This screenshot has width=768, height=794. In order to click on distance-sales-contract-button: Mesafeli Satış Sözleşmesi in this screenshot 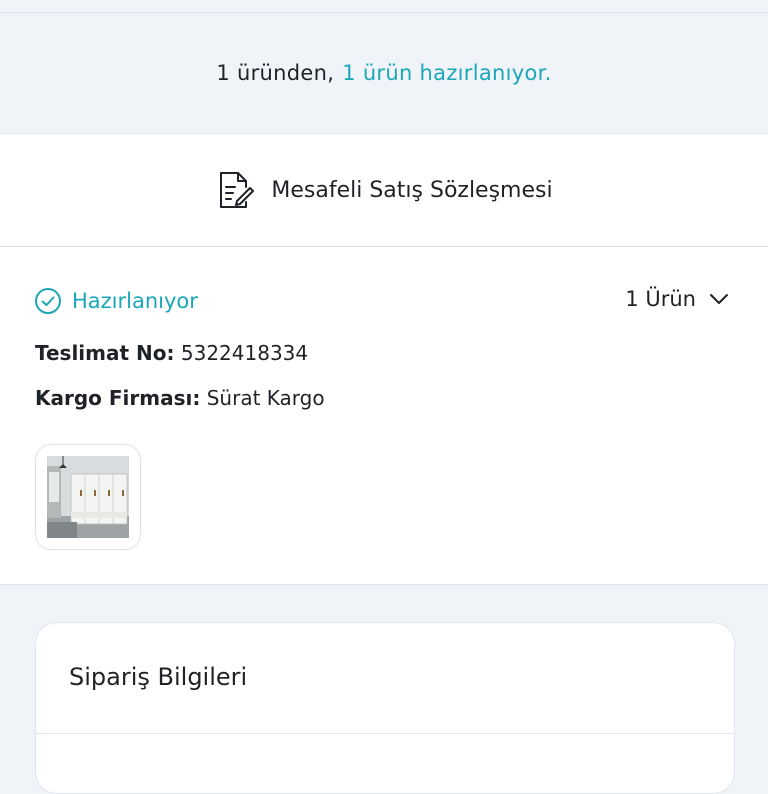, I will do `click(384, 190)`.